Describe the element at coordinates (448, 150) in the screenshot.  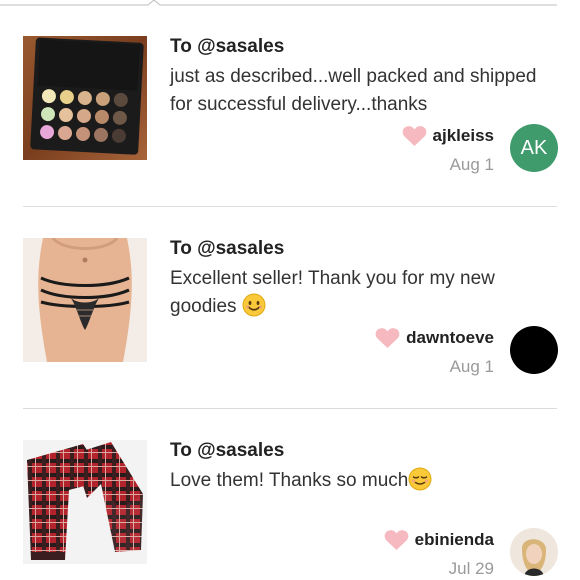
I see `review-meta: ajkleiss Aug 1` at that location.